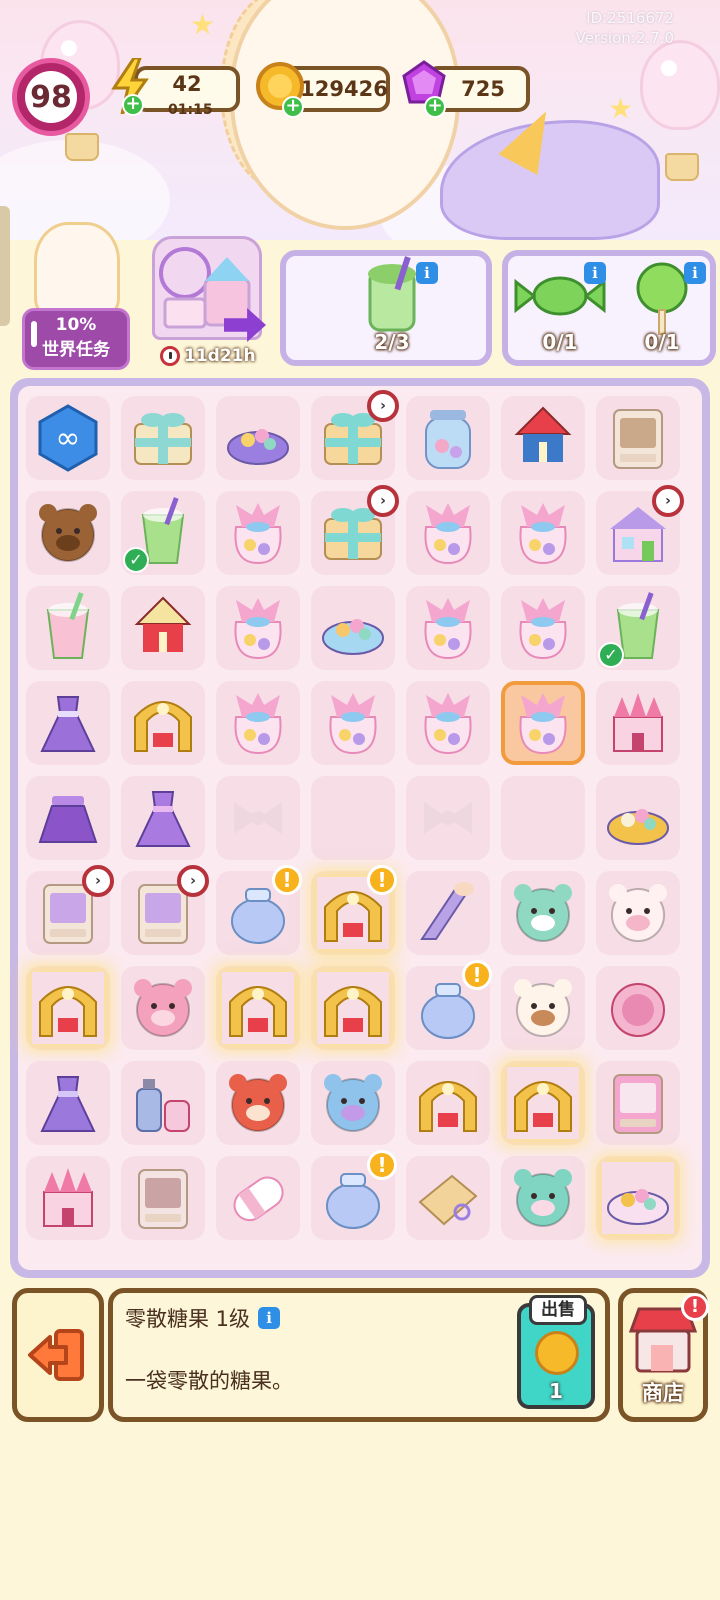 Image resolution: width=720 pixels, height=1600 pixels. I want to click on makeup-palette-icon, so click(638, 1103).